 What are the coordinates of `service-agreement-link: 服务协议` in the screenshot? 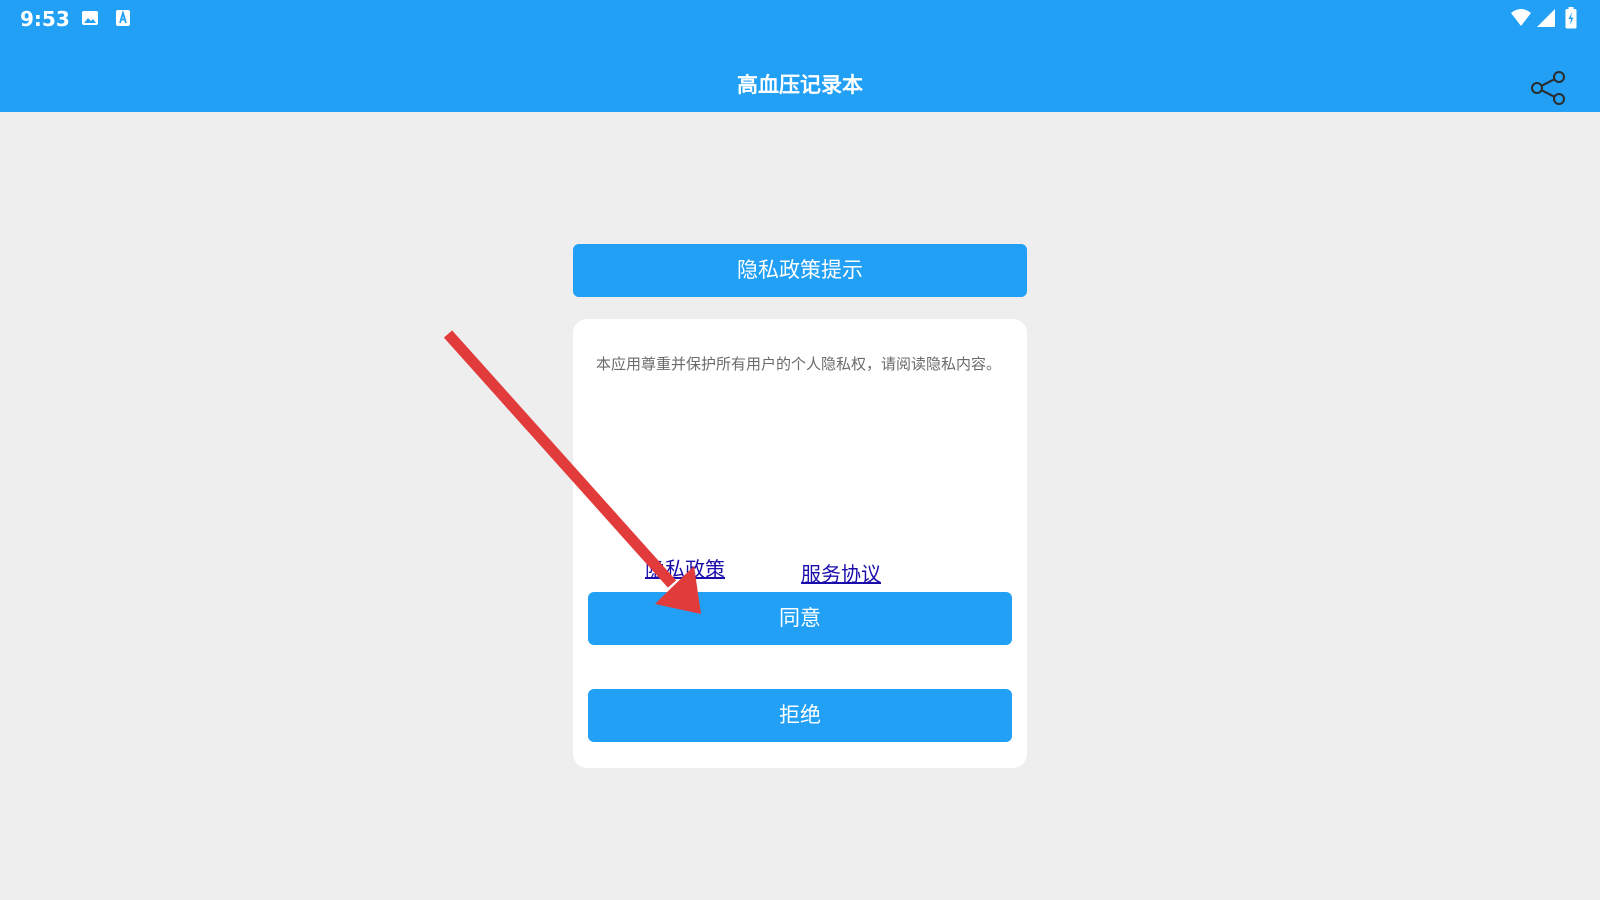 It's located at (841, 574).